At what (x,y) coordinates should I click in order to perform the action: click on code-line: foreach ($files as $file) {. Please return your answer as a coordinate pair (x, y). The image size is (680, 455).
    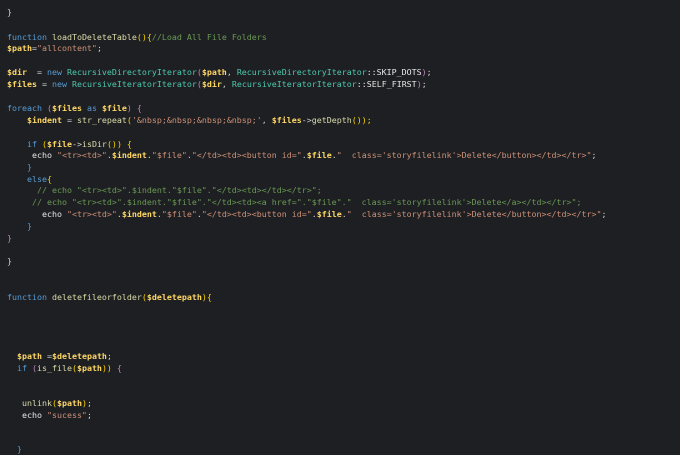
    Looking at the image, I should click on (74, 108).